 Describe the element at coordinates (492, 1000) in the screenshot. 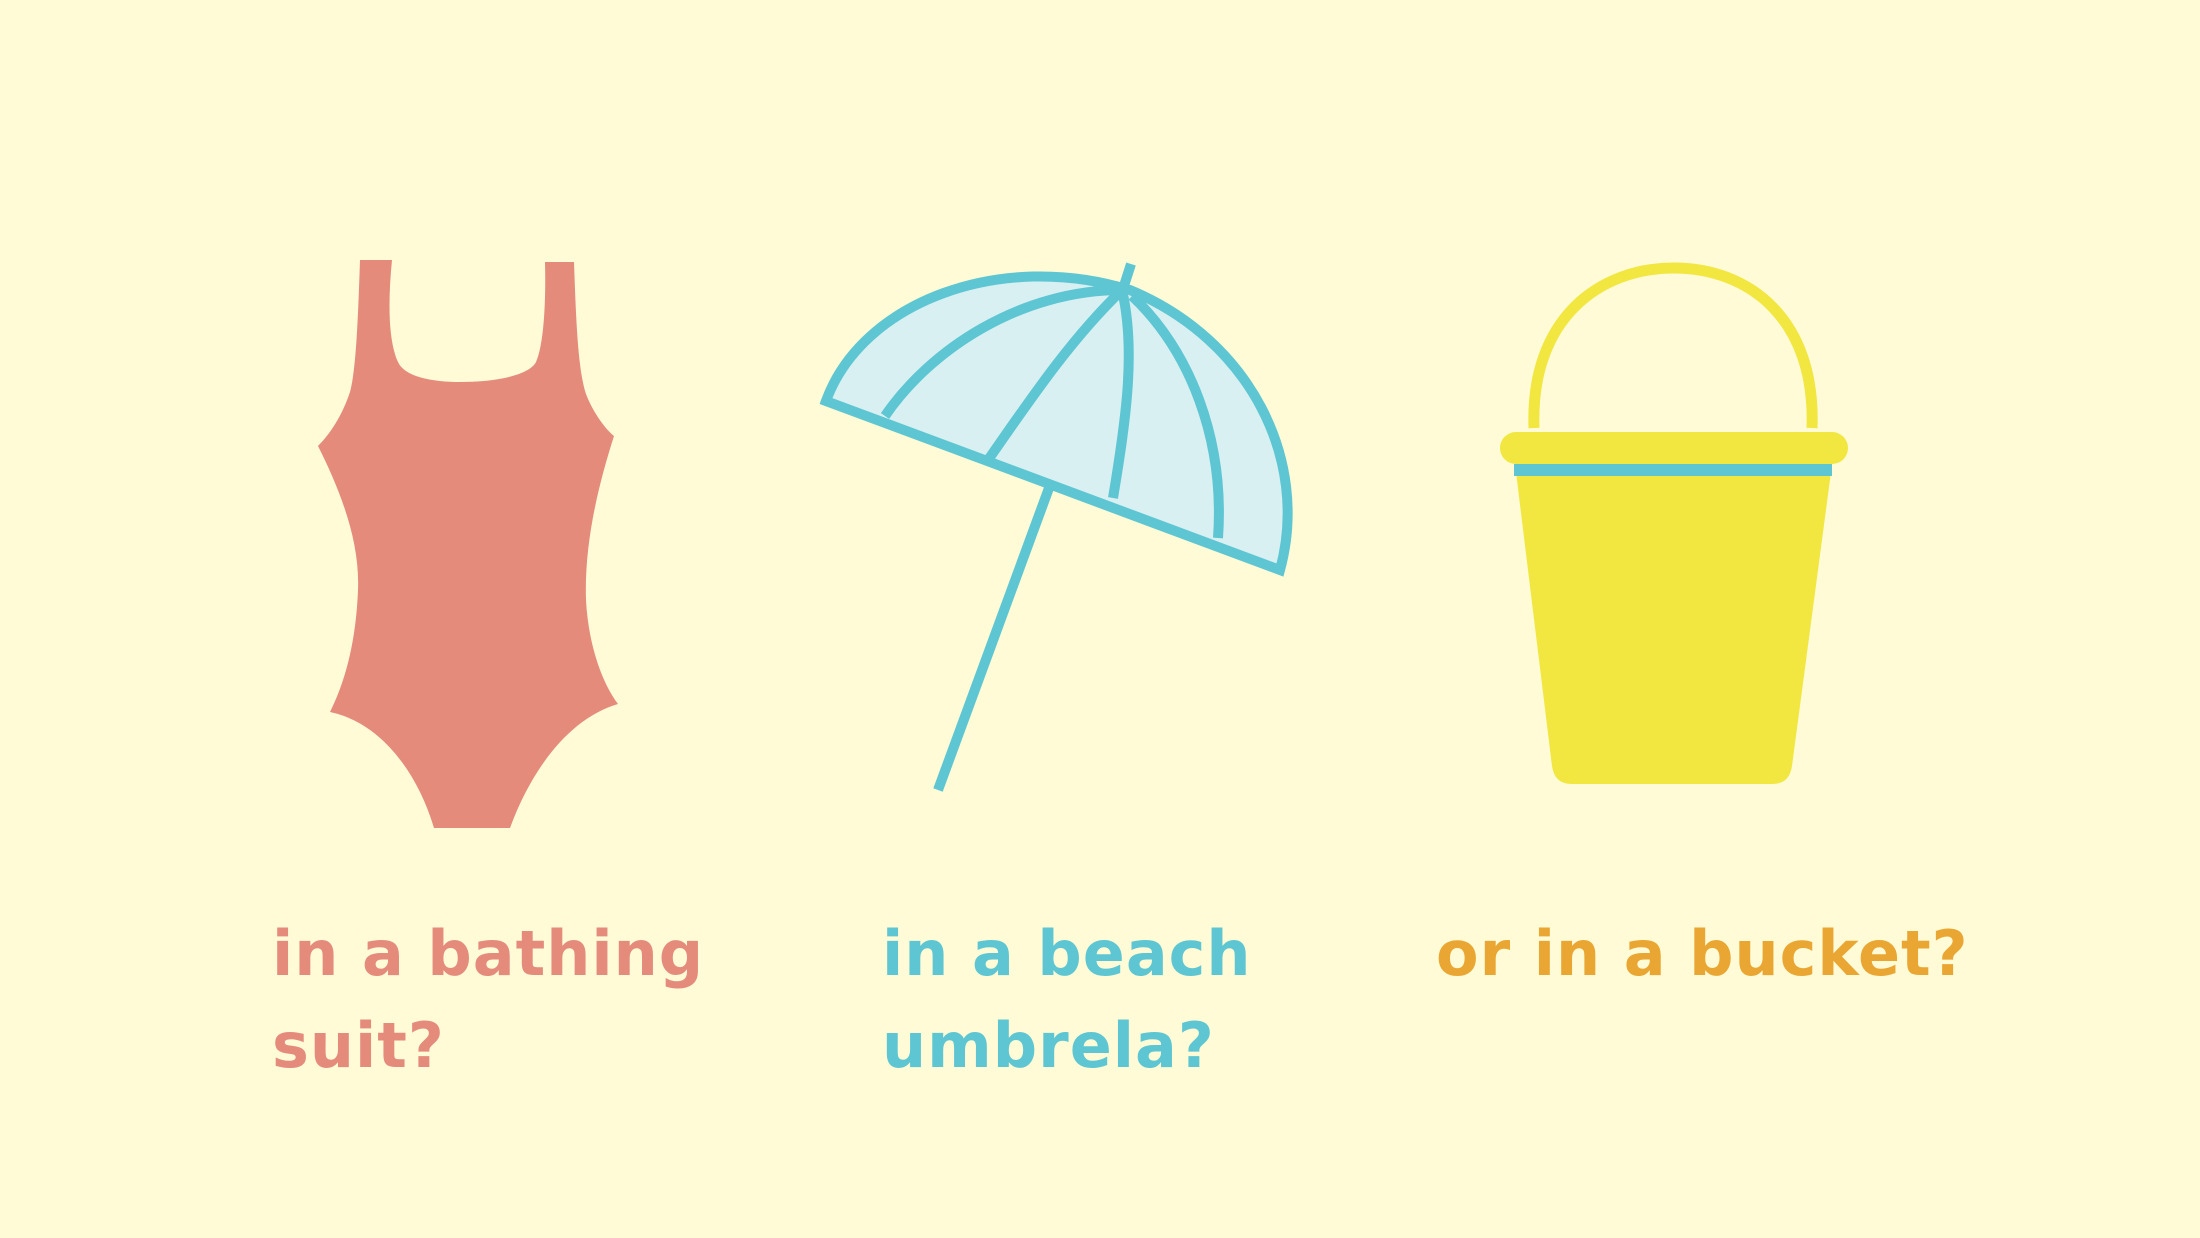

I see `caption-bathing-suit: in a bathing suit?` at that location.